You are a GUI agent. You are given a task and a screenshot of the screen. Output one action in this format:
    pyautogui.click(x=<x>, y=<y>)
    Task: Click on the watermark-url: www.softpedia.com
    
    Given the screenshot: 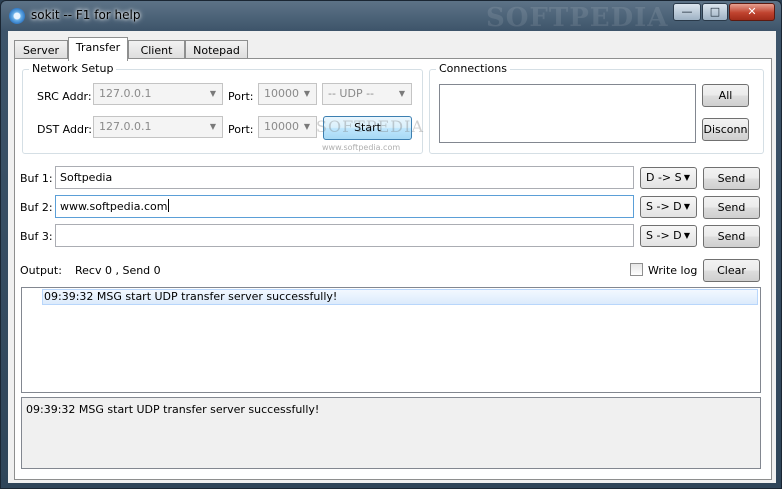 What is the action you would take?
    pyautogui.click(x=361, y=147)
    